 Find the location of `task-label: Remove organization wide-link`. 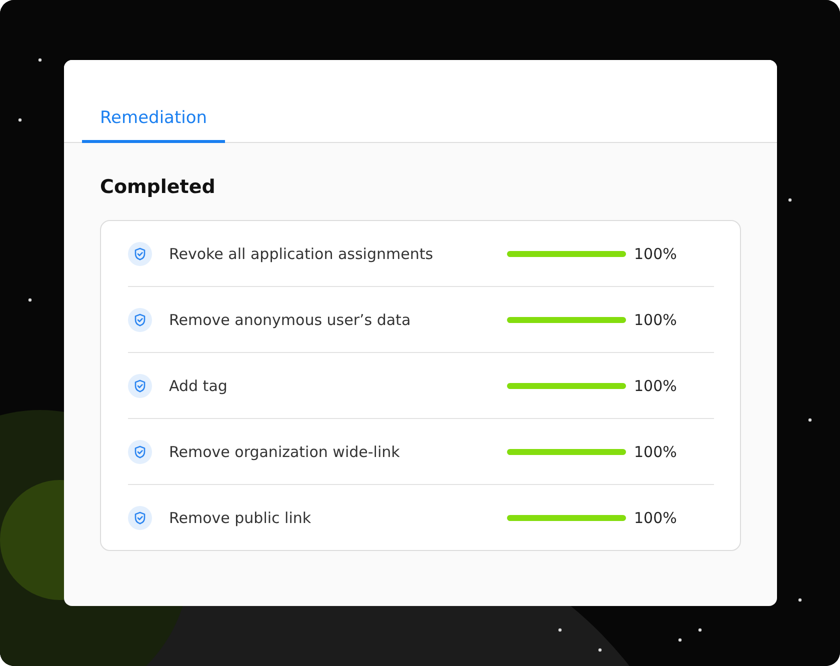

task-label: Remove organization wide-link is located at coordinates (285, 451).